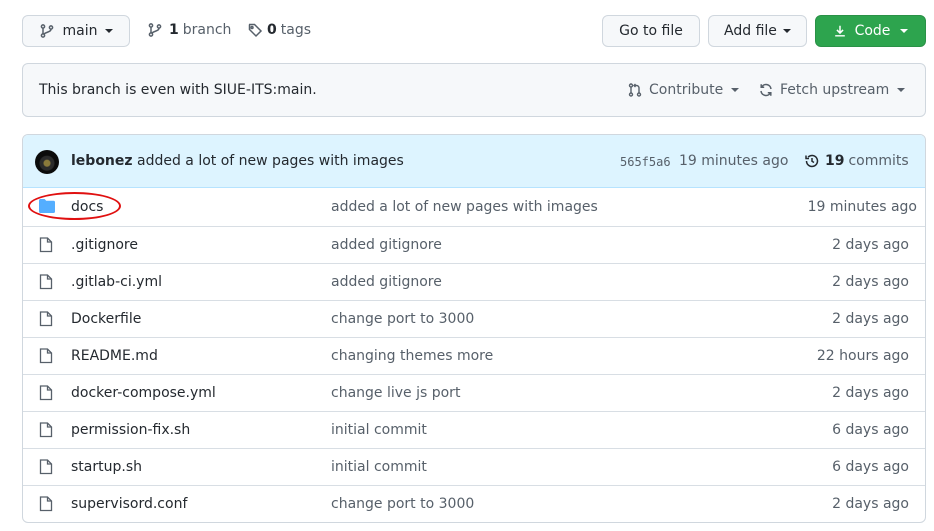 This screenshot has height=531, width=934. I want to click on download-icon, so click(840, 31).